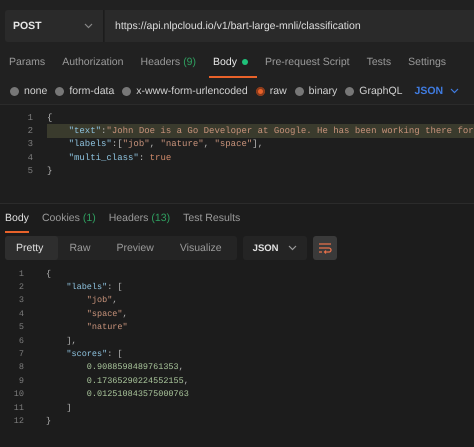 This screenshot has width=474, height=447. I want to click on code-line: "labels": [, so click(94, 287).